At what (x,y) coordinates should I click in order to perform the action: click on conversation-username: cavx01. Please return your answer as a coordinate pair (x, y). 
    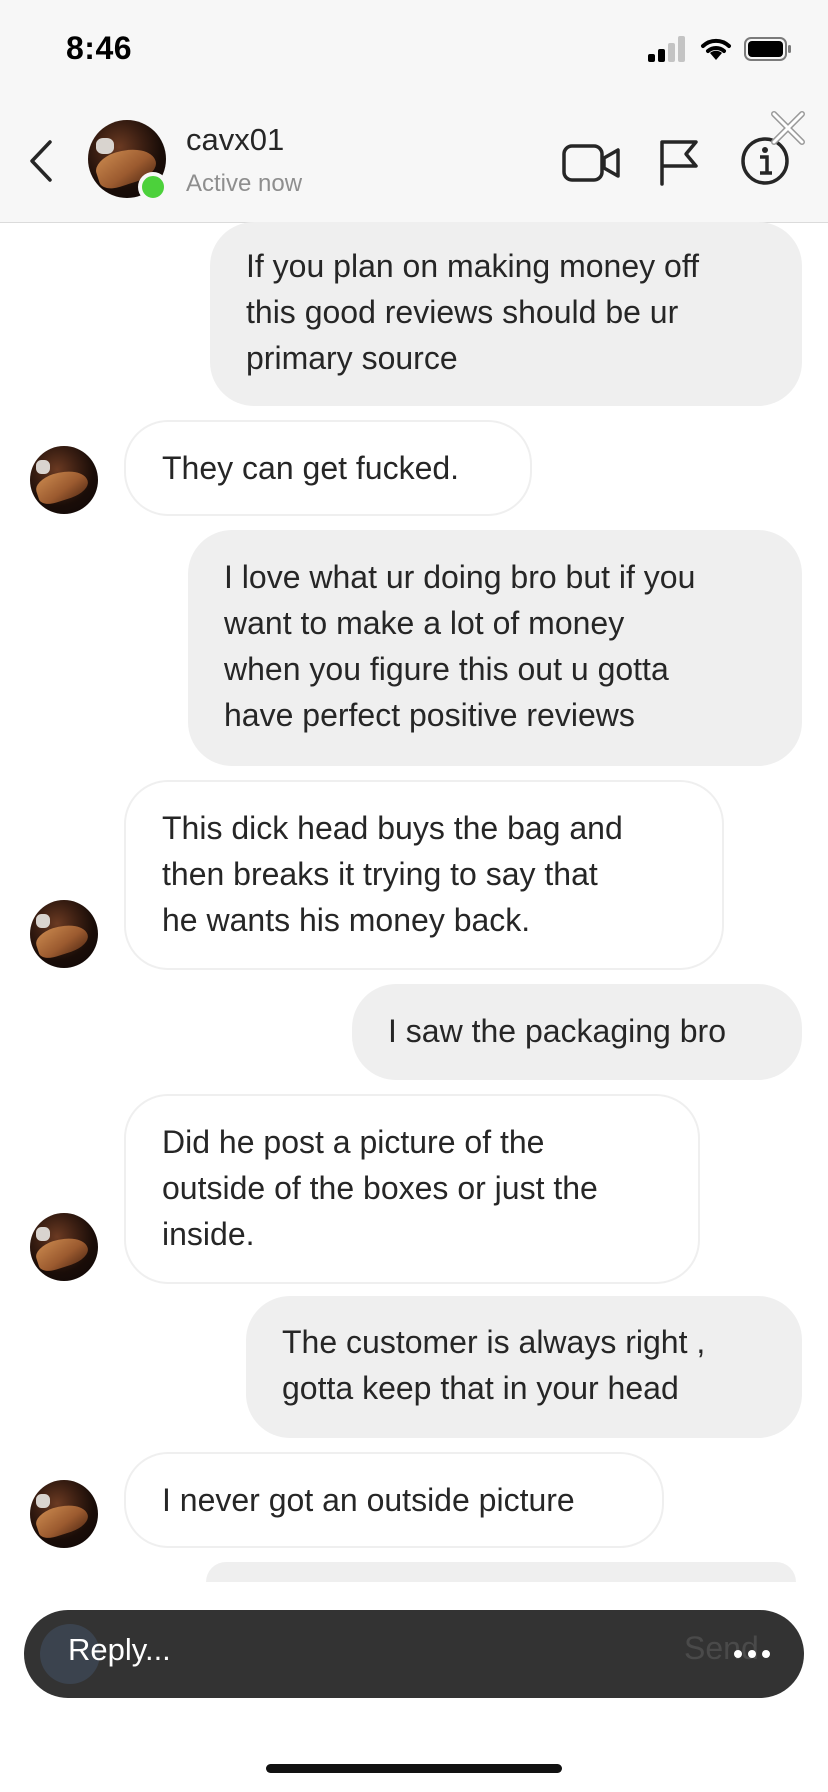
    Looking at the image, I should click on (235, 140).